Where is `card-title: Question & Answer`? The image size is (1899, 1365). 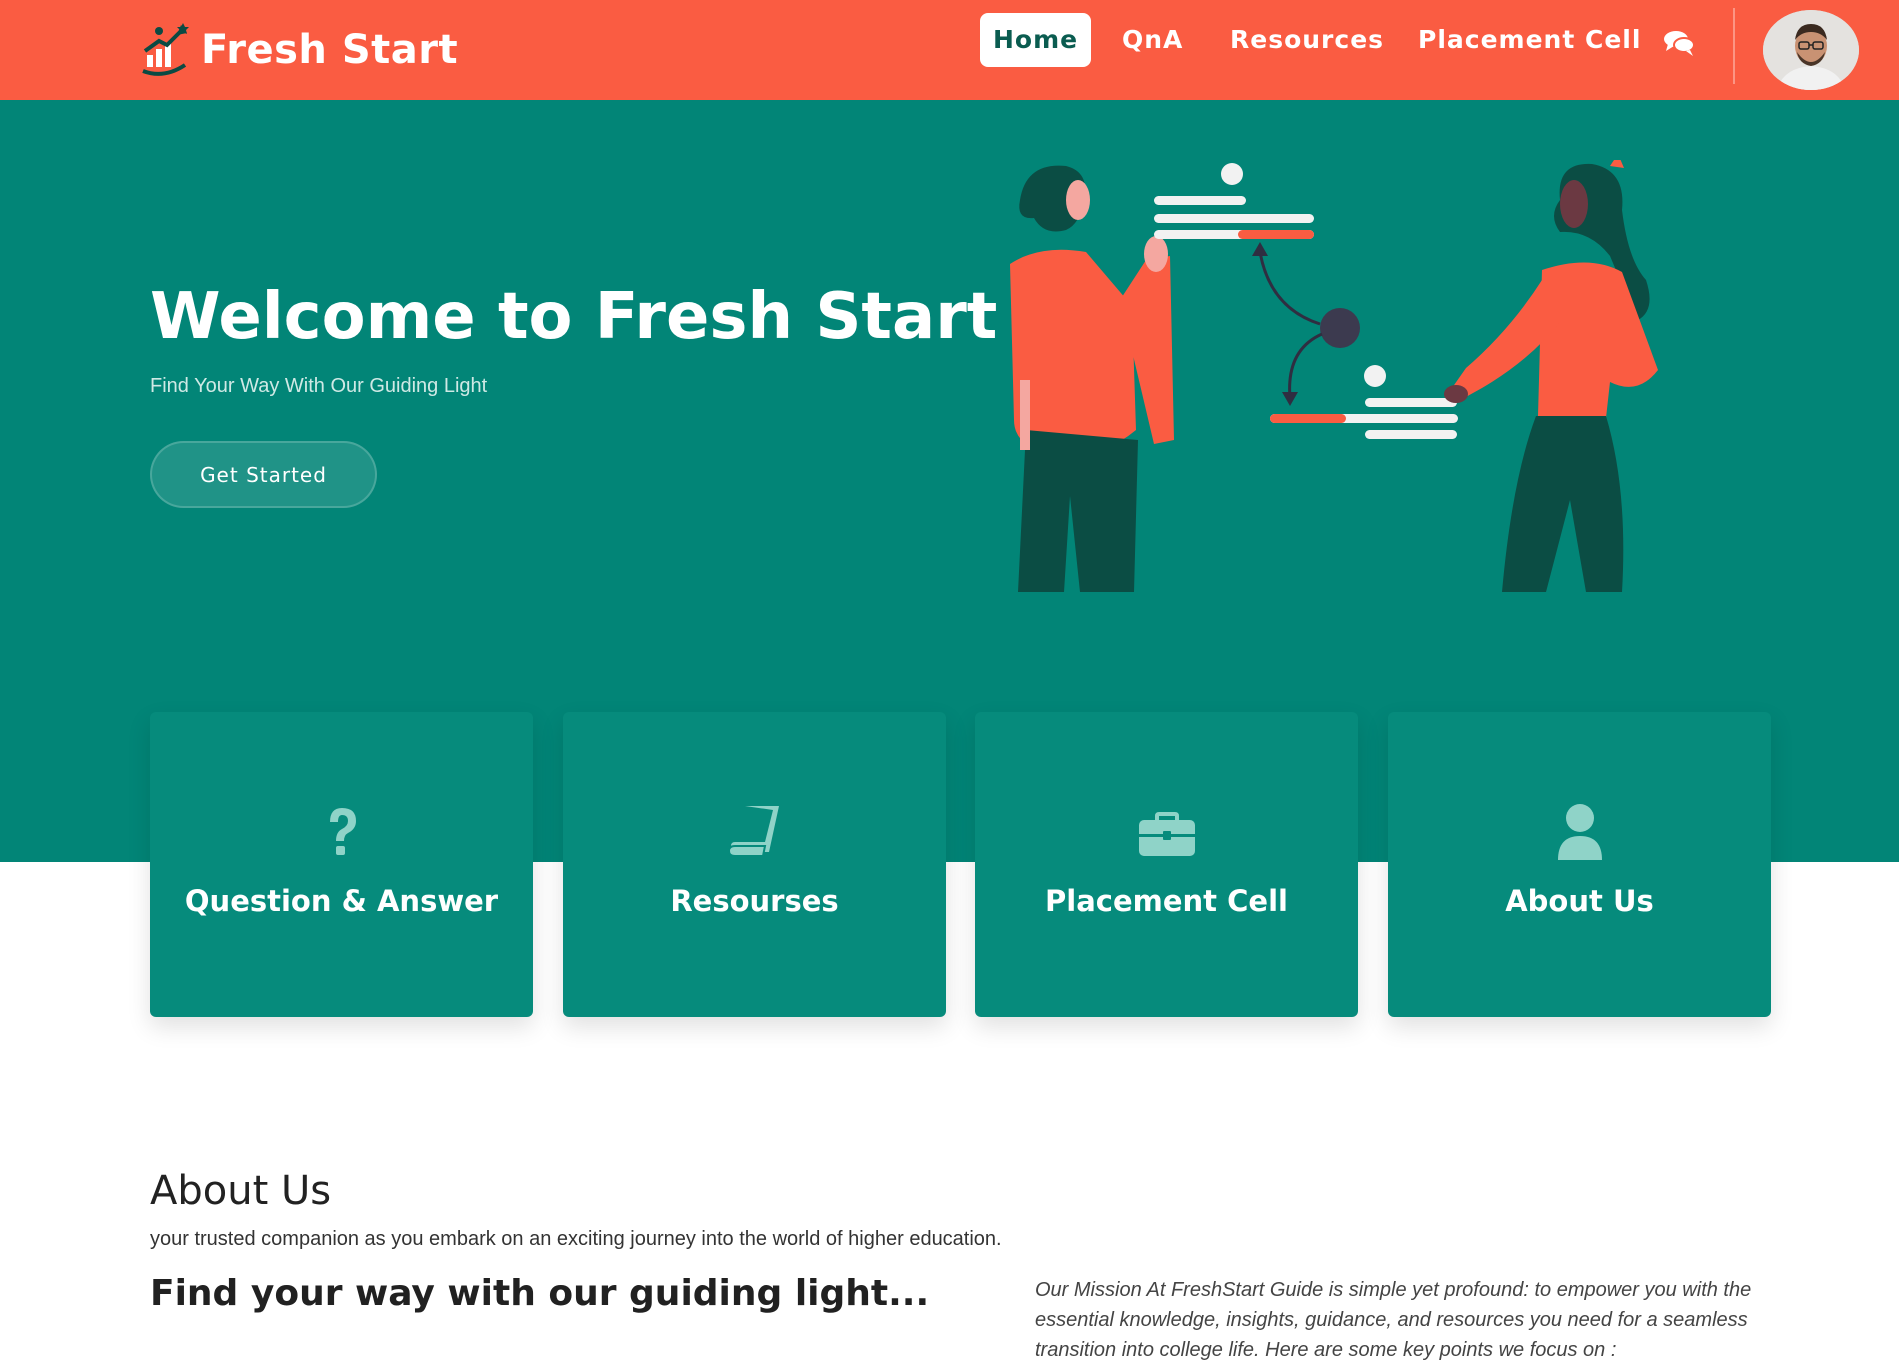 card-title: Question & Answer is located at coordinates (341, 901).